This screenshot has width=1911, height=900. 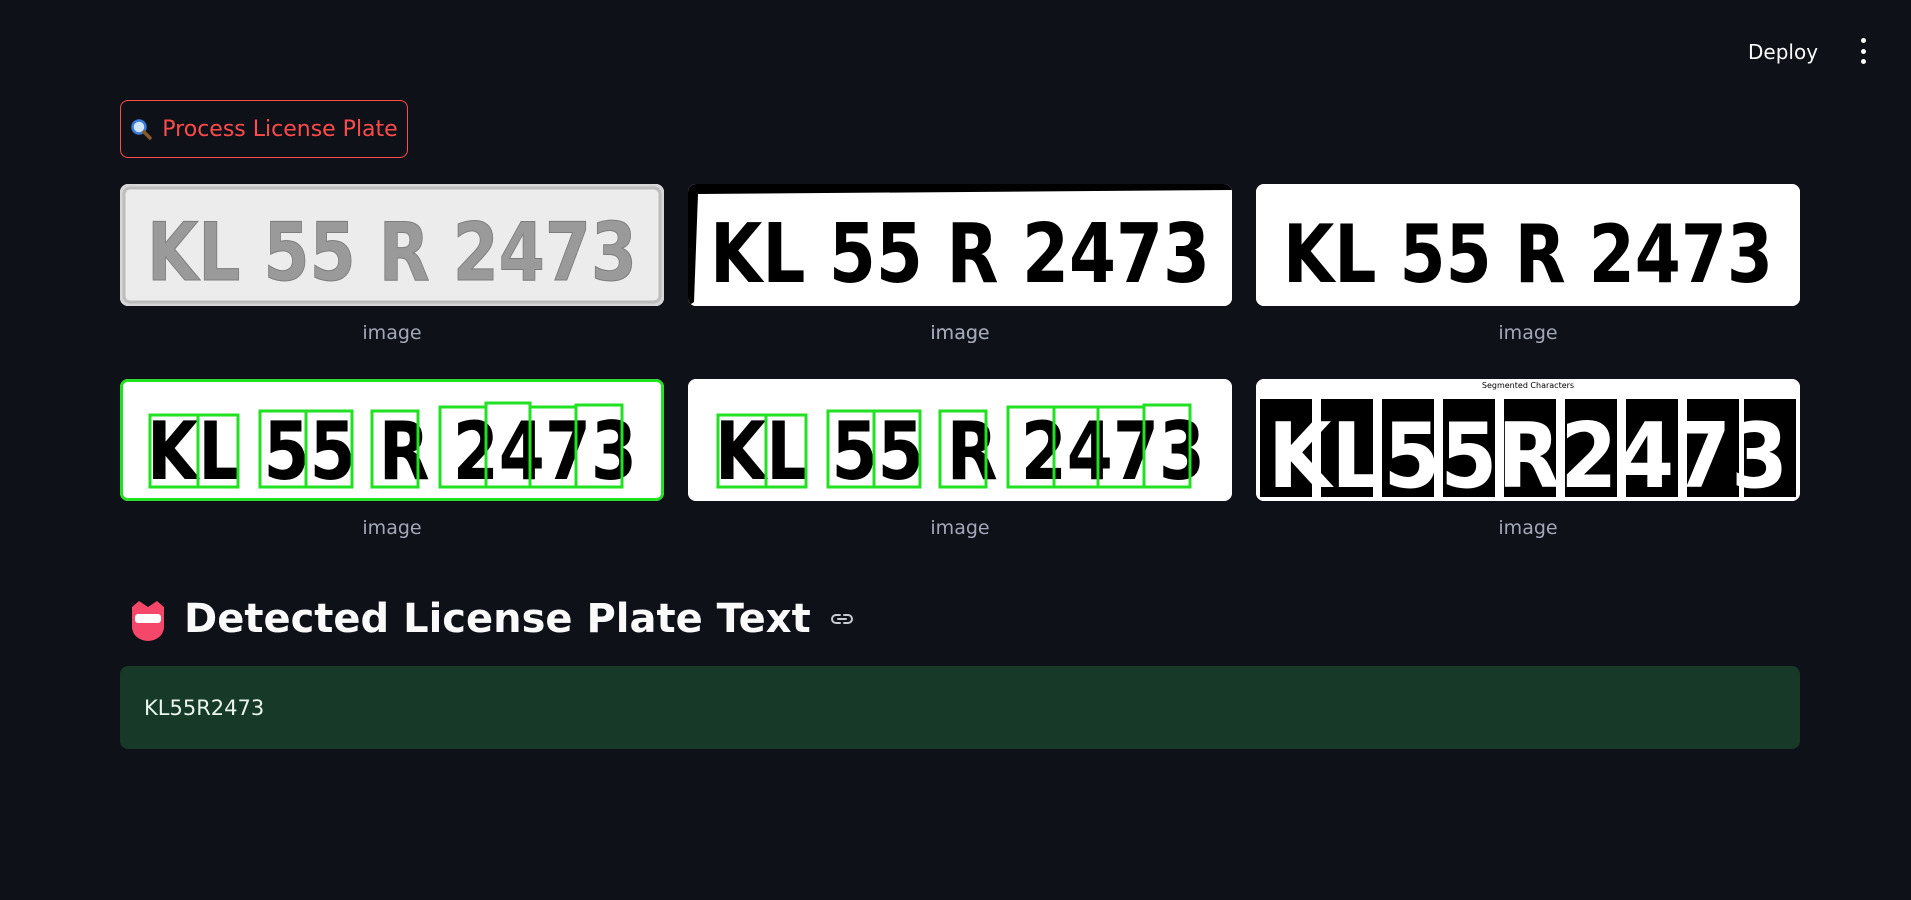 I want to click on detected-text-heading: Detected License Plate Text, so click(x=490, y=619).